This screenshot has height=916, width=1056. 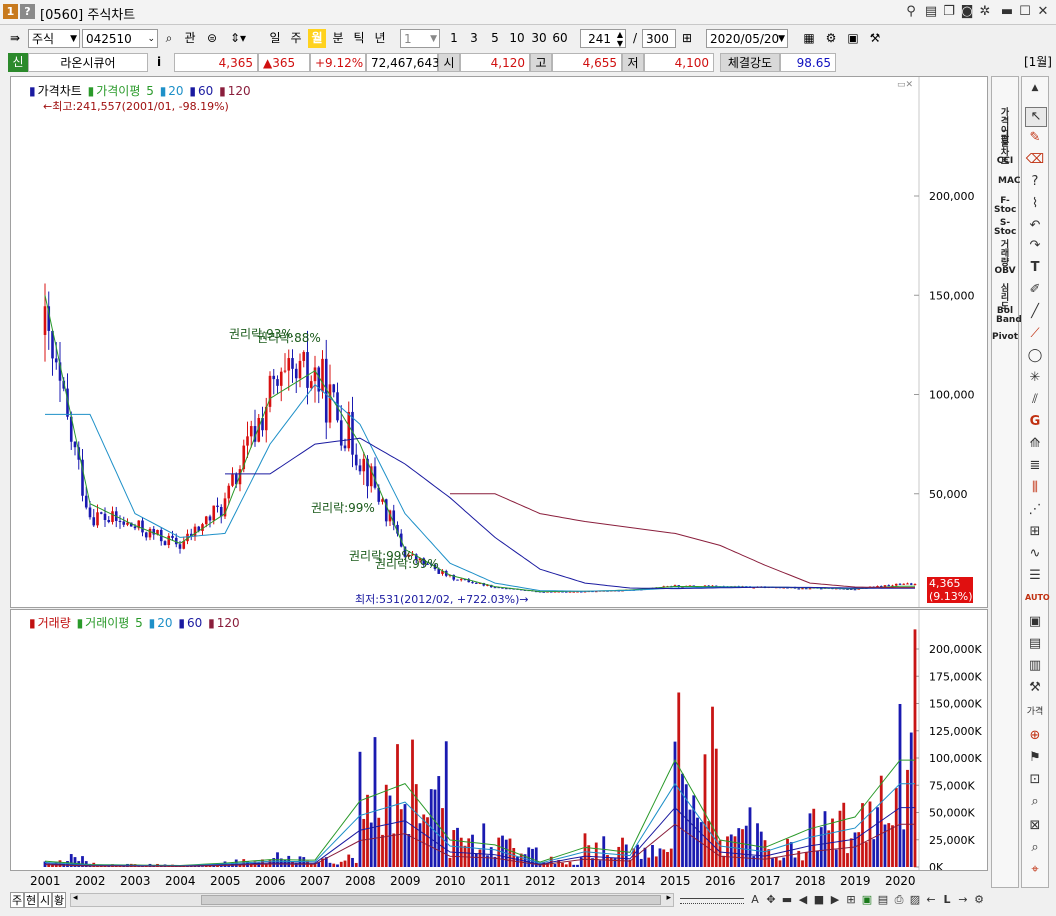 What do you see at coordinates (31, 900) in the screenshot?
I see `bottom-tab-current: 현` at bounding box center [31, 900].